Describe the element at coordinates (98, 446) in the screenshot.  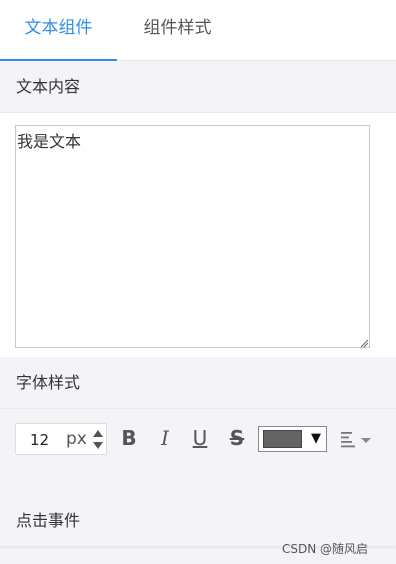
I see `decrement-icon` at that location.